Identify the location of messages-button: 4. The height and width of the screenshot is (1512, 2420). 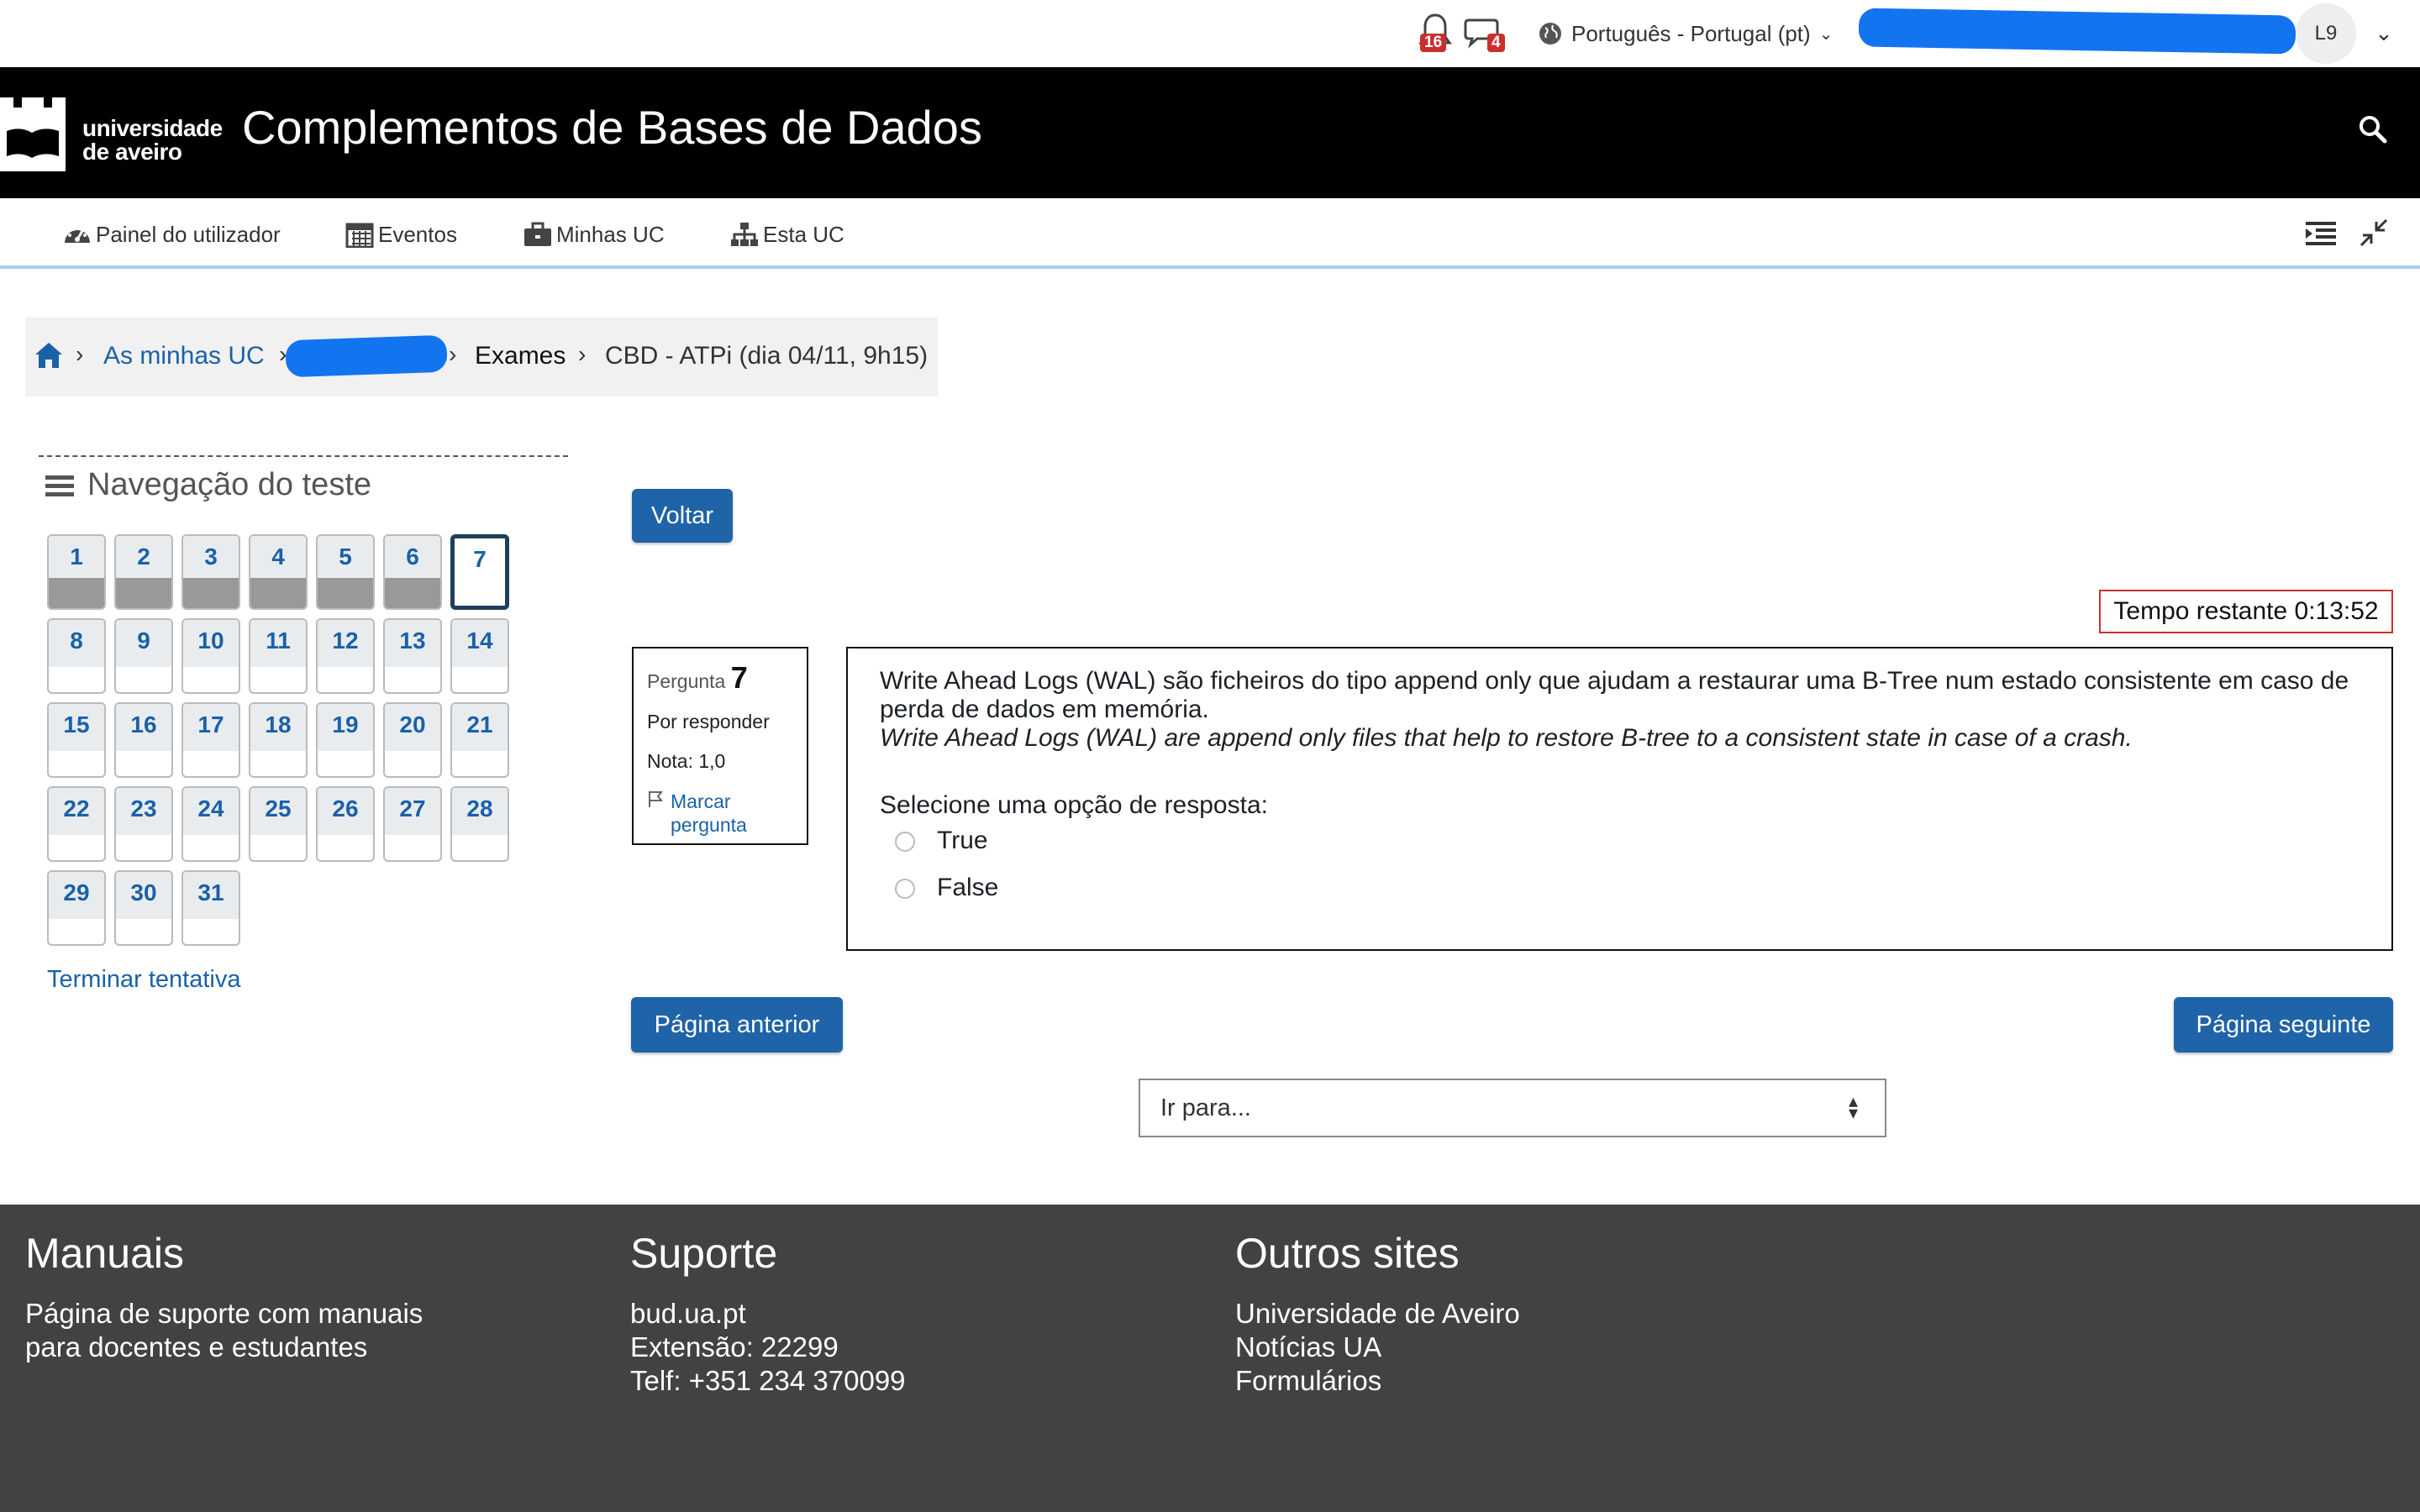
(1485, 36).